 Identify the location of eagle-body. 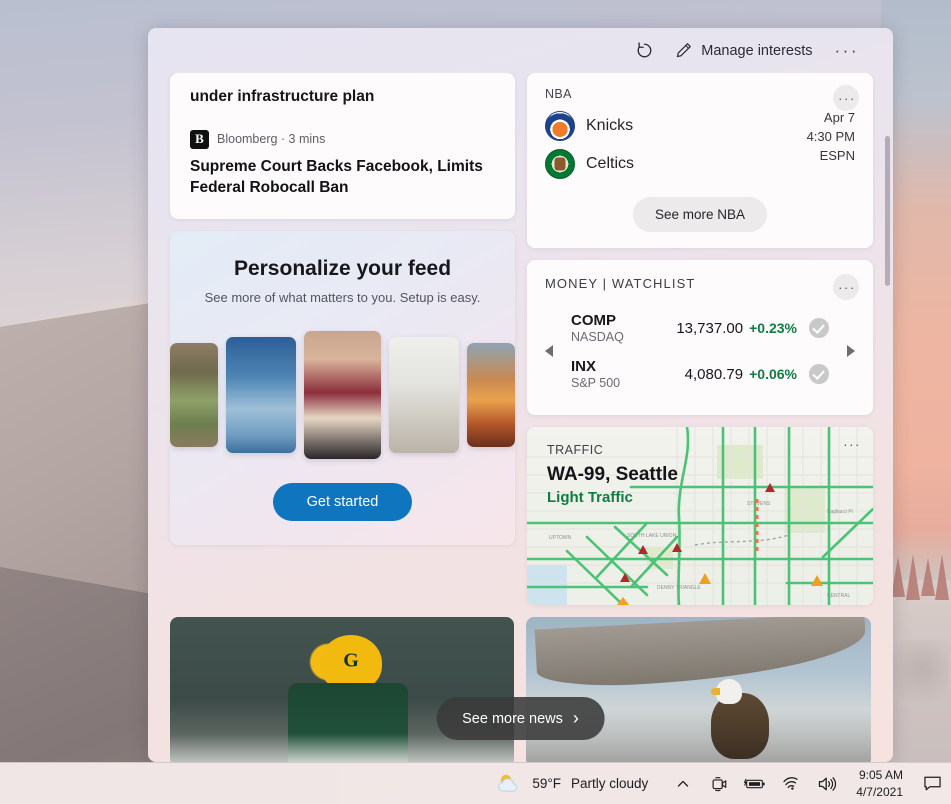
(740, 726).